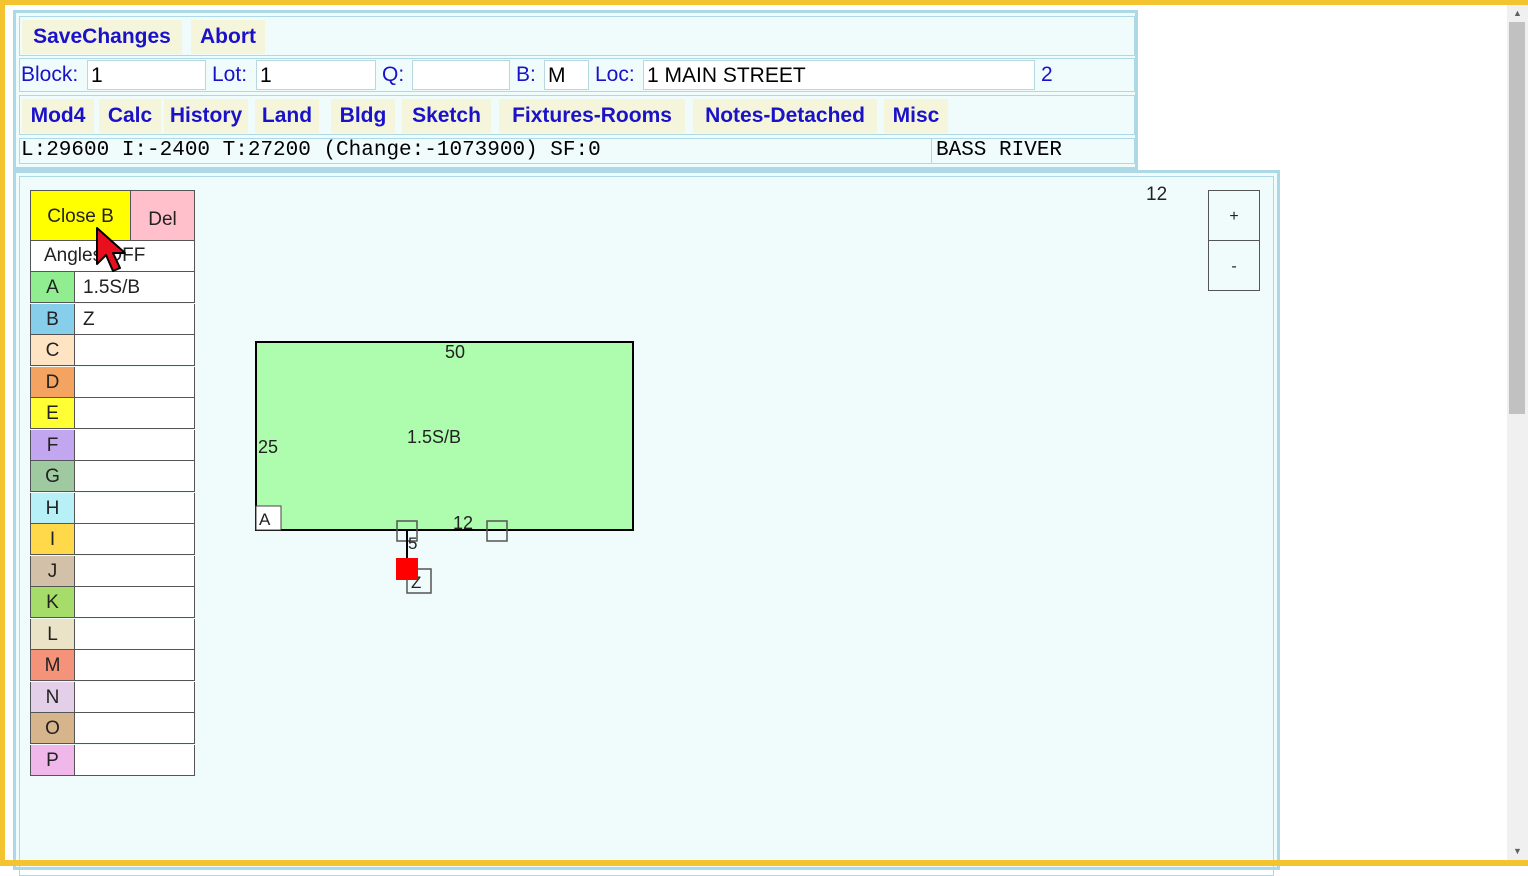 The width and height of the screenshot is (1528, 876). What do you see at coordinates (52, 382) in the screenshot?
I see `area-letter: D` at bounding box center [52, 382].